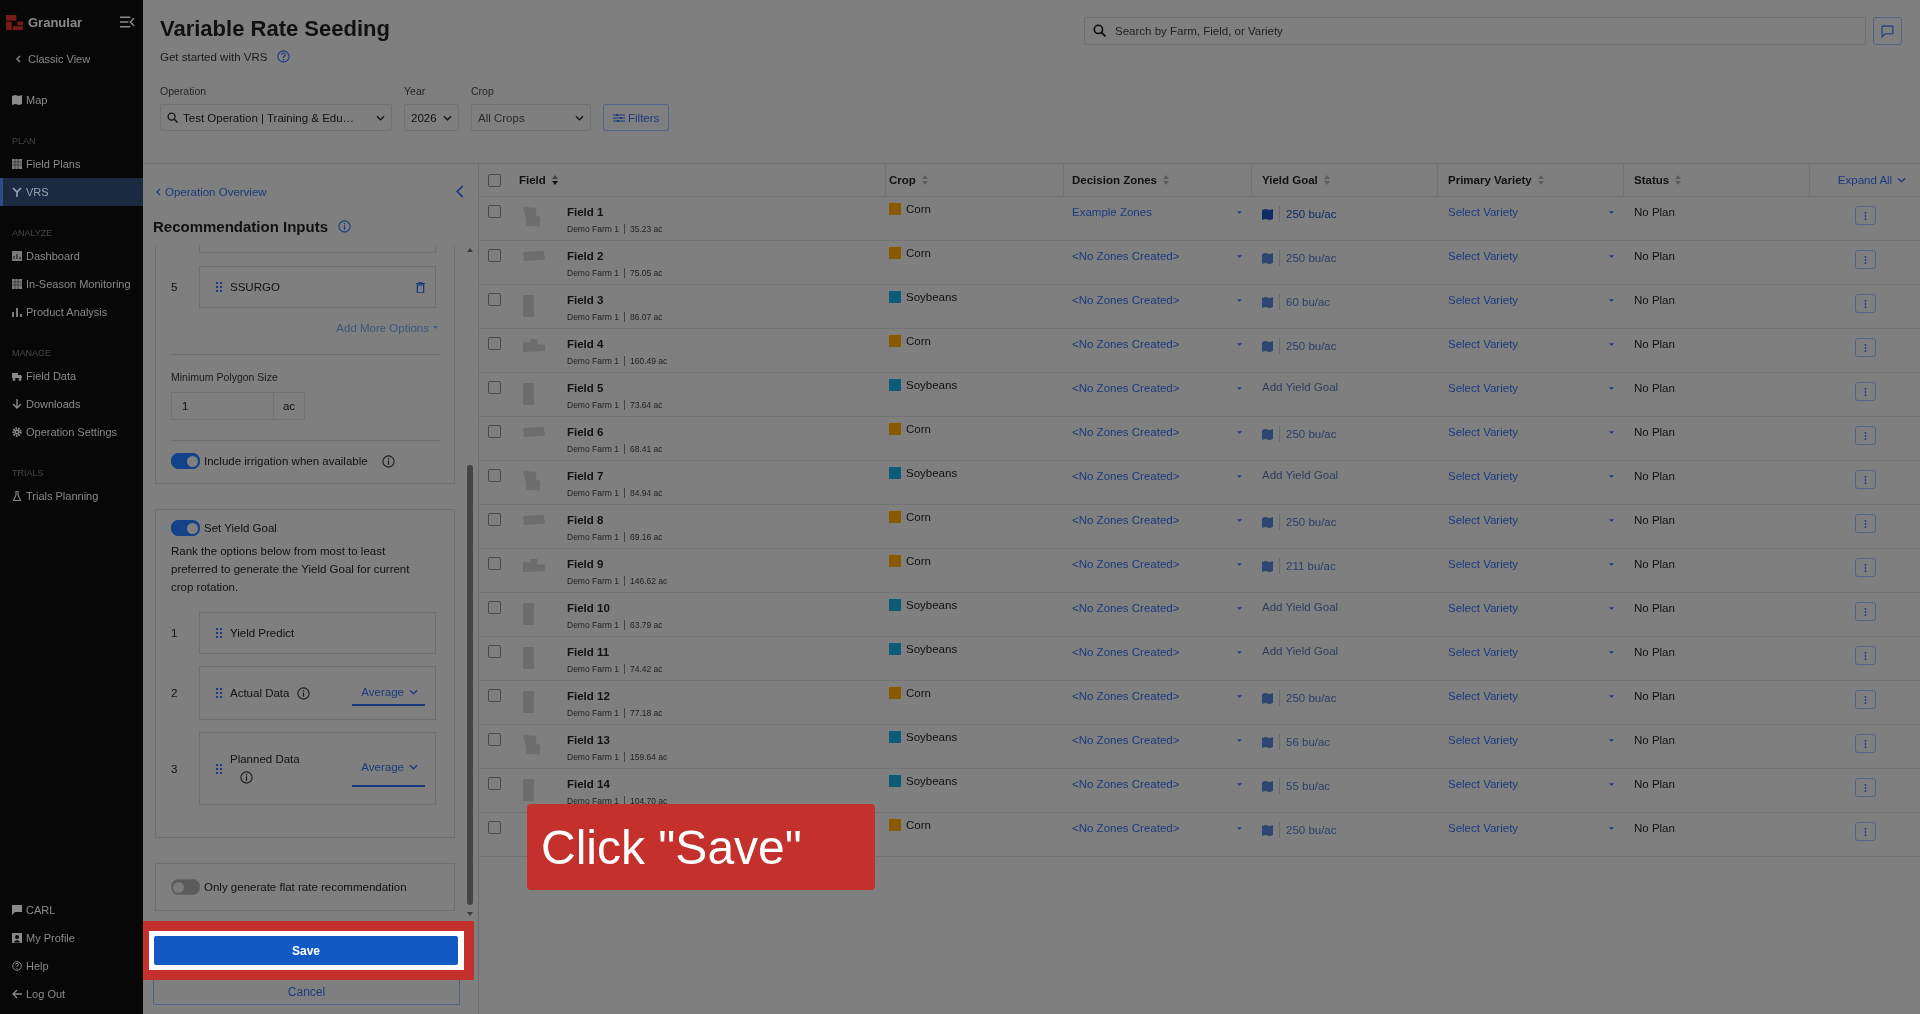 The height and width of the screenshot is (1014, 1920). What do you see at coordinates (317, 768) in the screenshot?
I see `list-item: Planned Data Average` at bounding box center [317, 768].